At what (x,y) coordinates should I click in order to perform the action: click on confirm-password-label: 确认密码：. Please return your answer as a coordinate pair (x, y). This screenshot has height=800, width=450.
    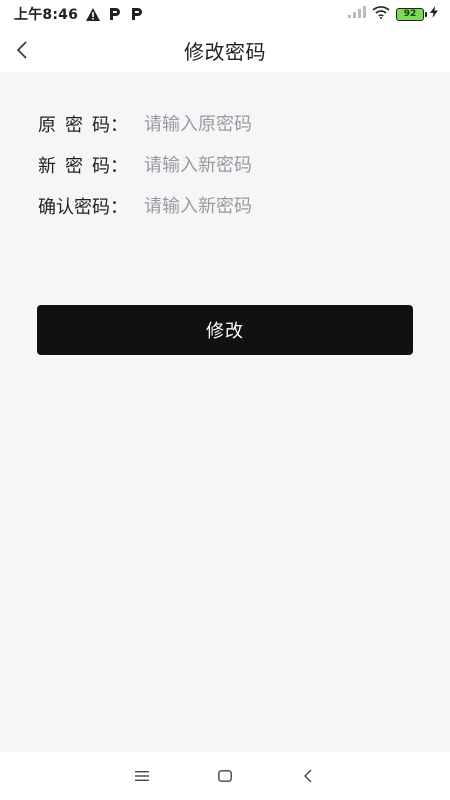
    Looking at the image, I should click on (91, 206).